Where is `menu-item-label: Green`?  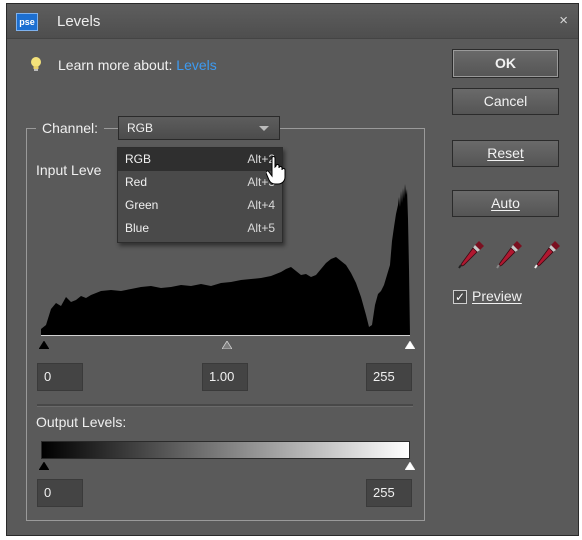 menu-item-label: Green is located at coordinates (142, 205).